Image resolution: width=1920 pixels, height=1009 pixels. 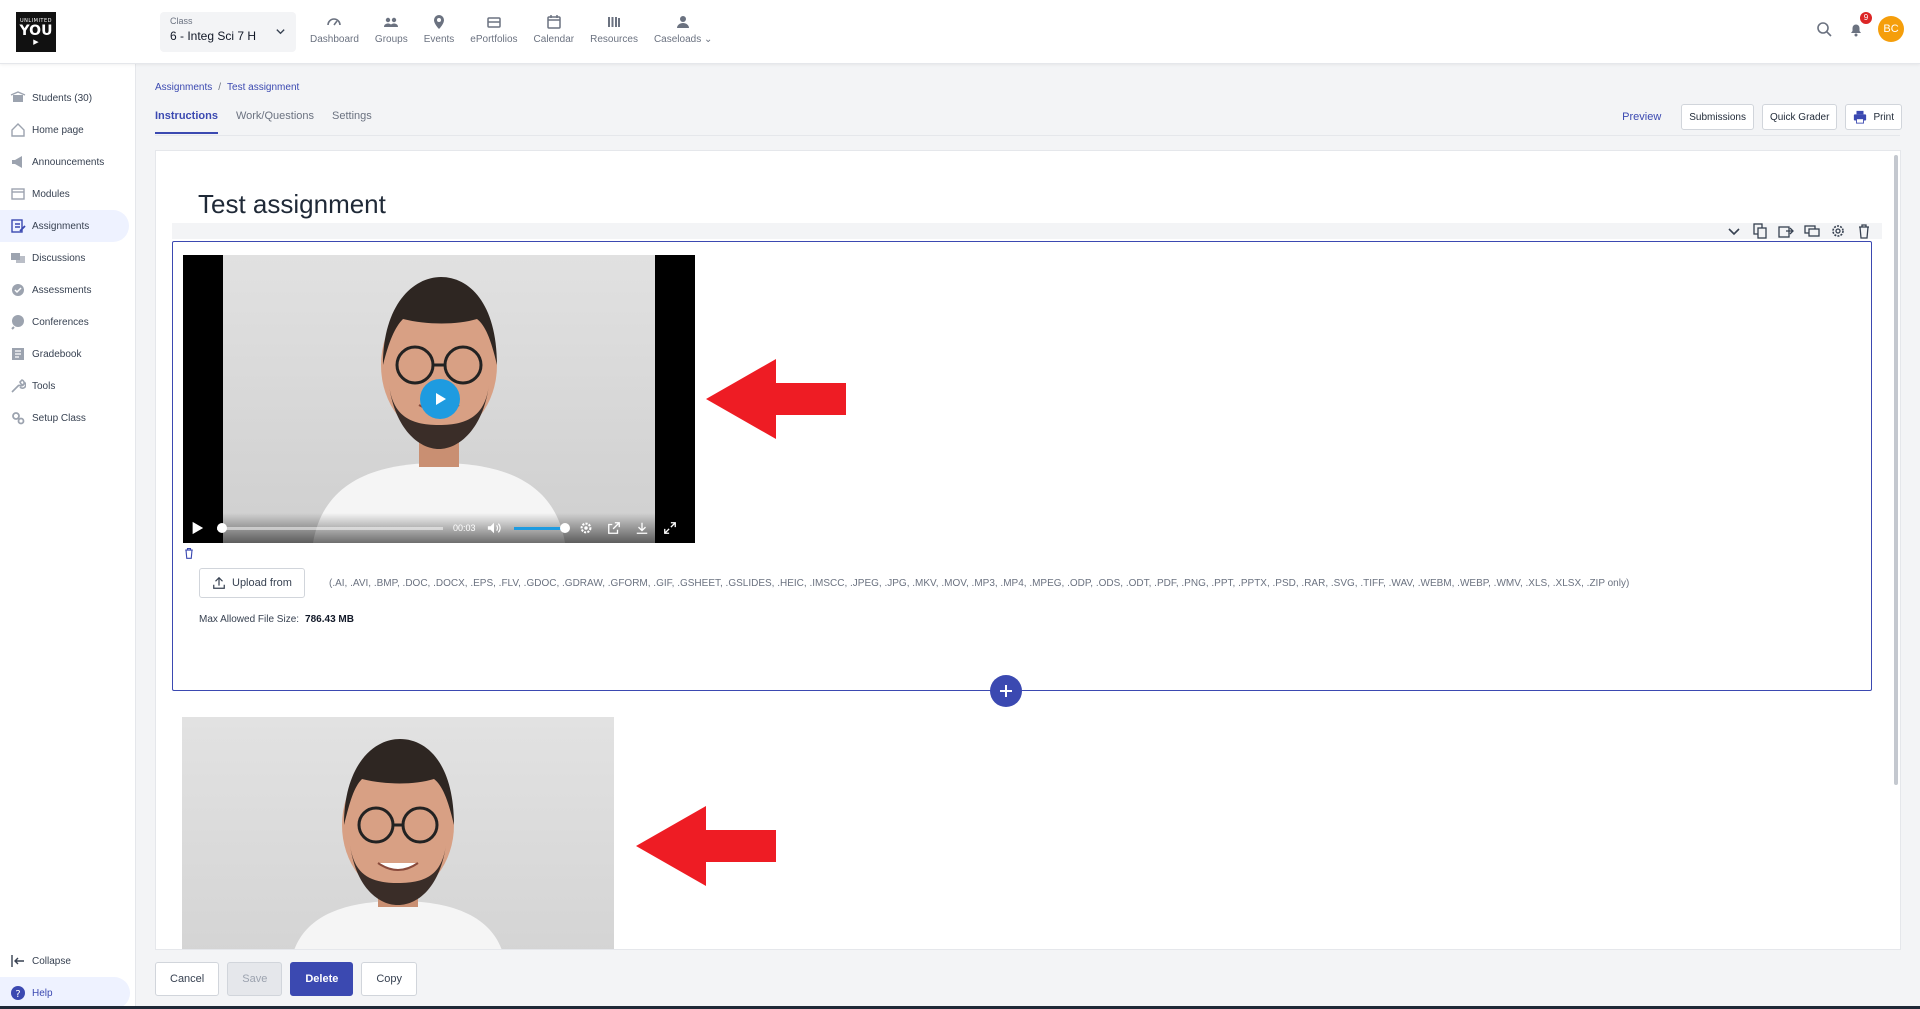 I want to click on print-label: Print, so click(x=1883, y=117).